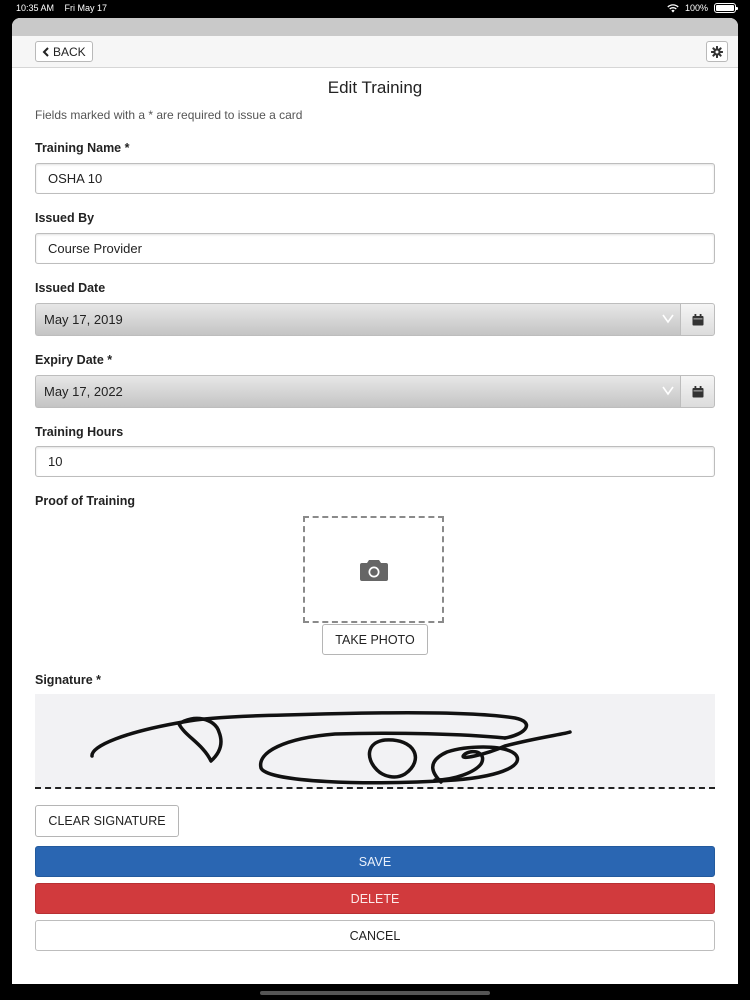 The image size is (750, 1000). I want to click on save-button: SAVE, so click(375, 861).